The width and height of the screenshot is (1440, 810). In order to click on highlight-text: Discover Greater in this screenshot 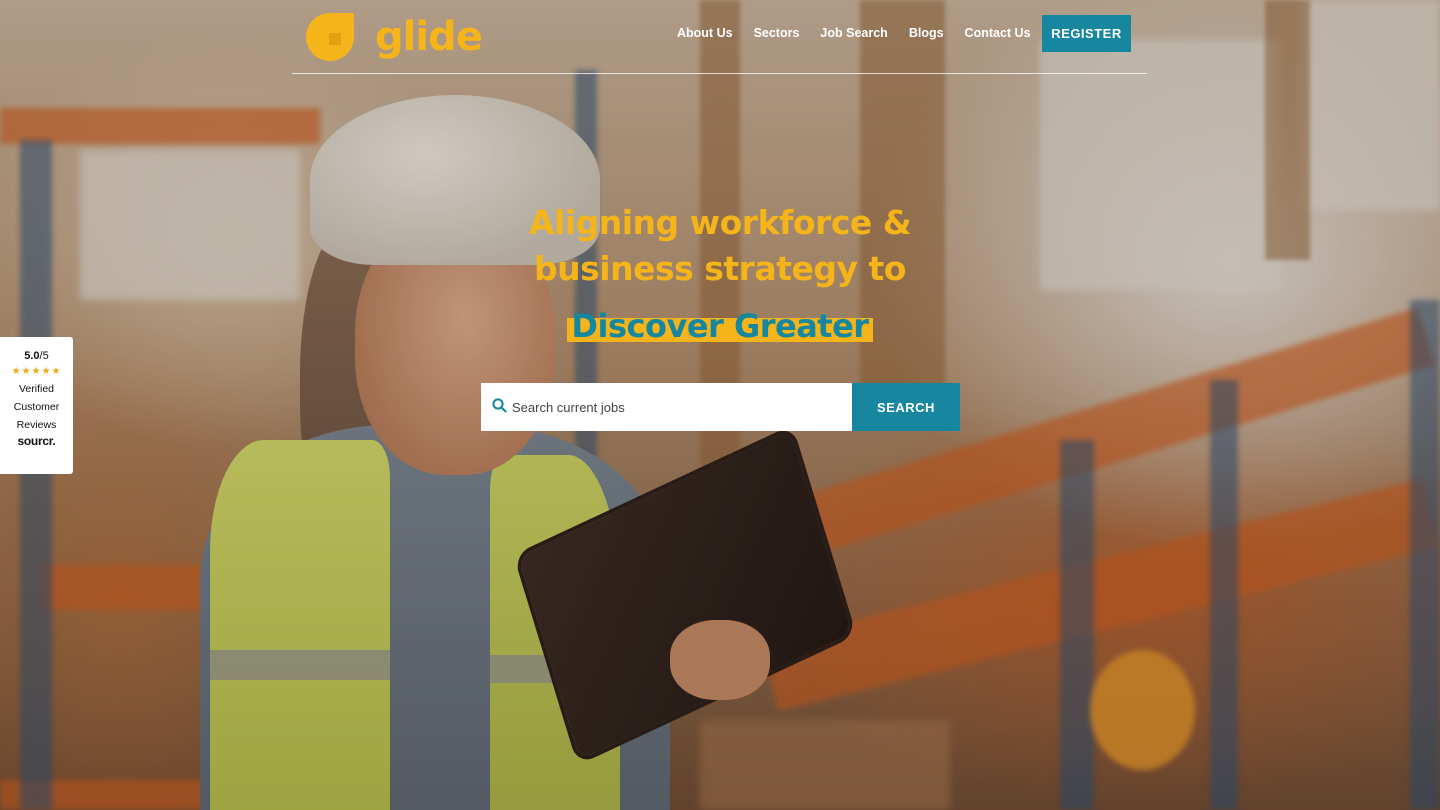, I will do `click(720, 326)`.